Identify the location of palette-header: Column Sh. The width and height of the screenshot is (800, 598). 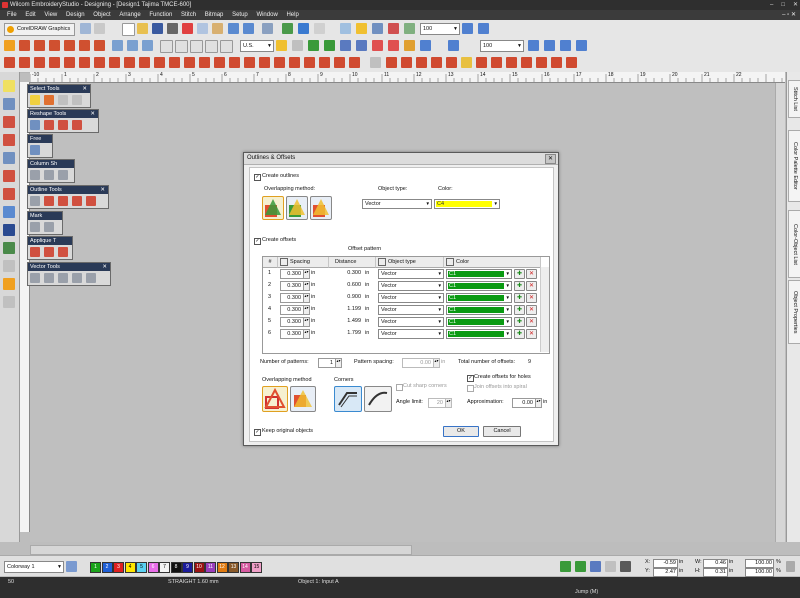
(51, 164).